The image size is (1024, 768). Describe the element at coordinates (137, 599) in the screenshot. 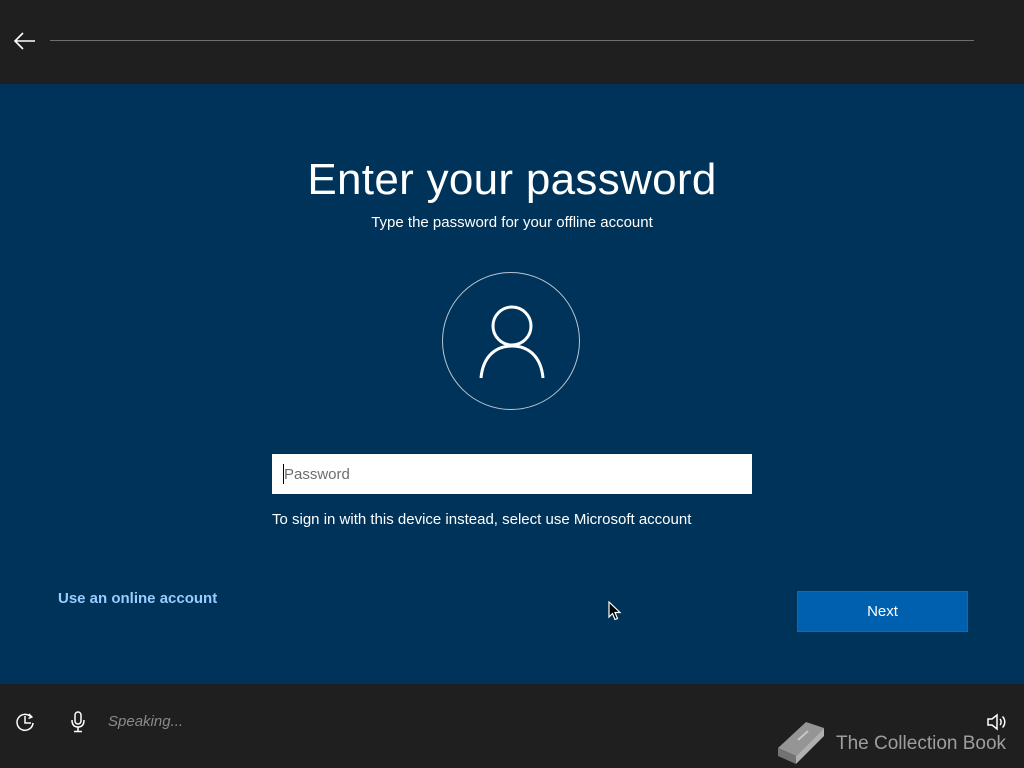

I see `use-online-account-link: Use an online account` at that location.